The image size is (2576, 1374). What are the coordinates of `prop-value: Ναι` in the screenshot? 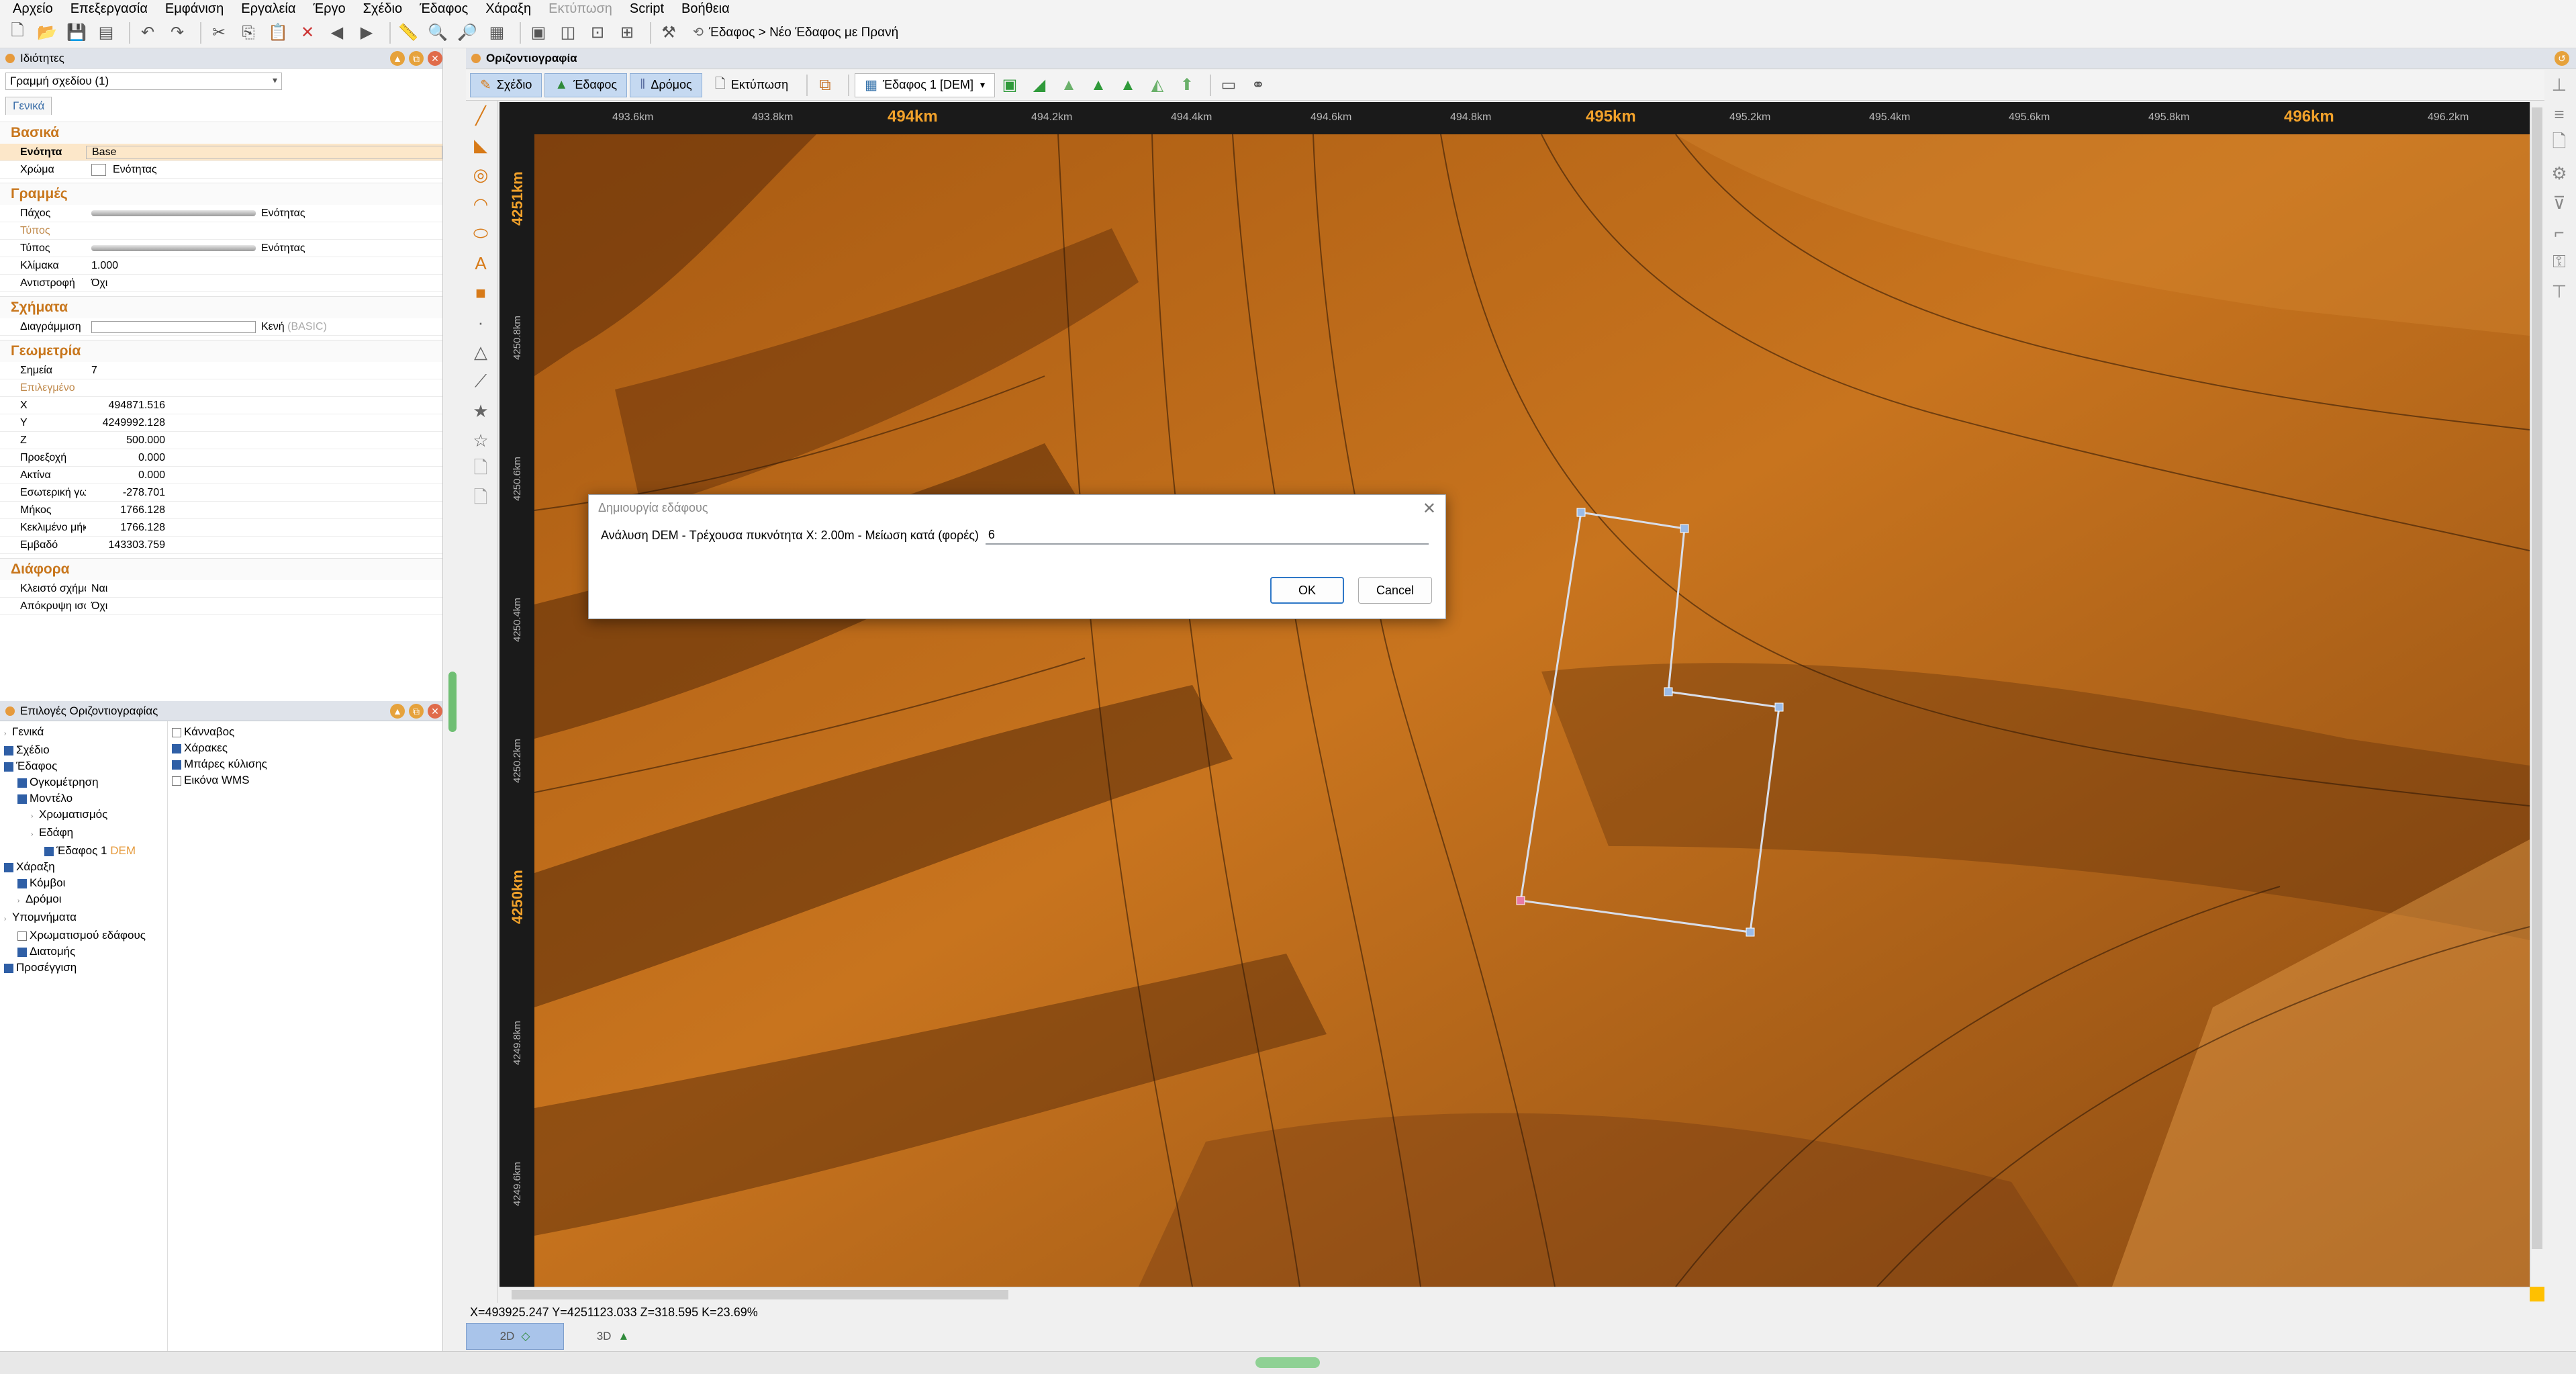 It's located at (264, 589).